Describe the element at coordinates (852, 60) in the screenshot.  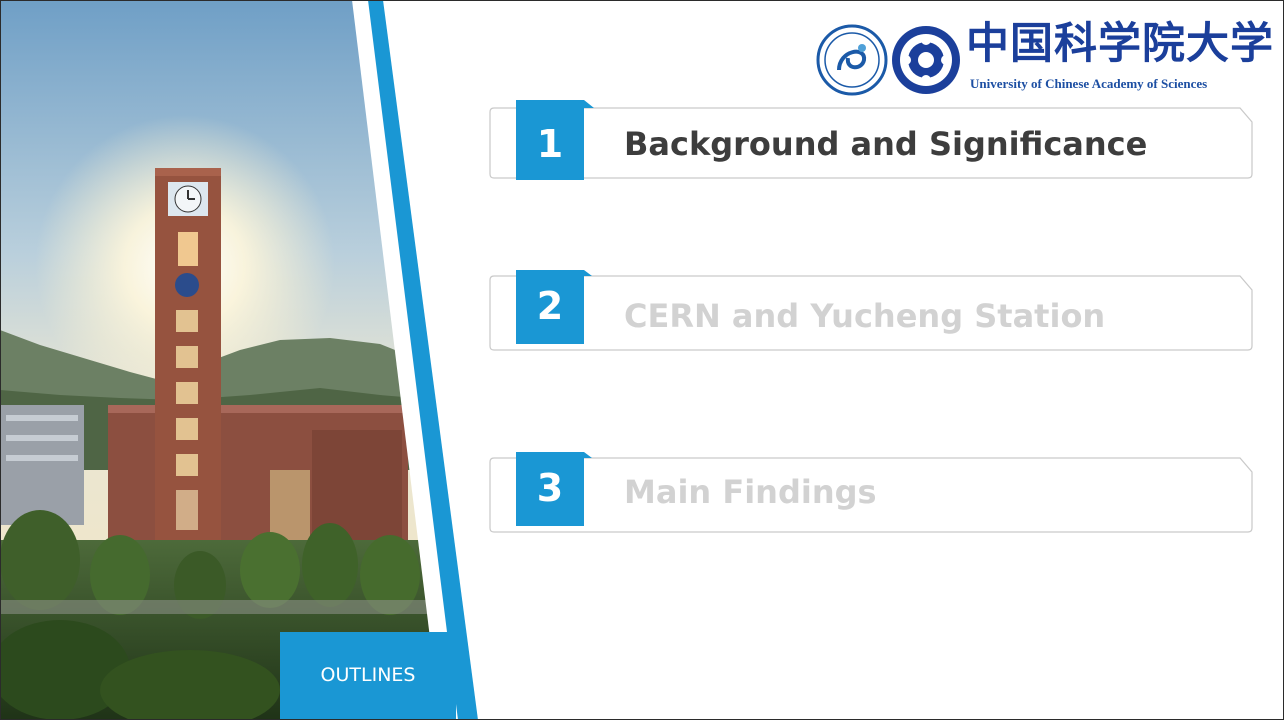
I see `ucas-emblem-icon` at that location.